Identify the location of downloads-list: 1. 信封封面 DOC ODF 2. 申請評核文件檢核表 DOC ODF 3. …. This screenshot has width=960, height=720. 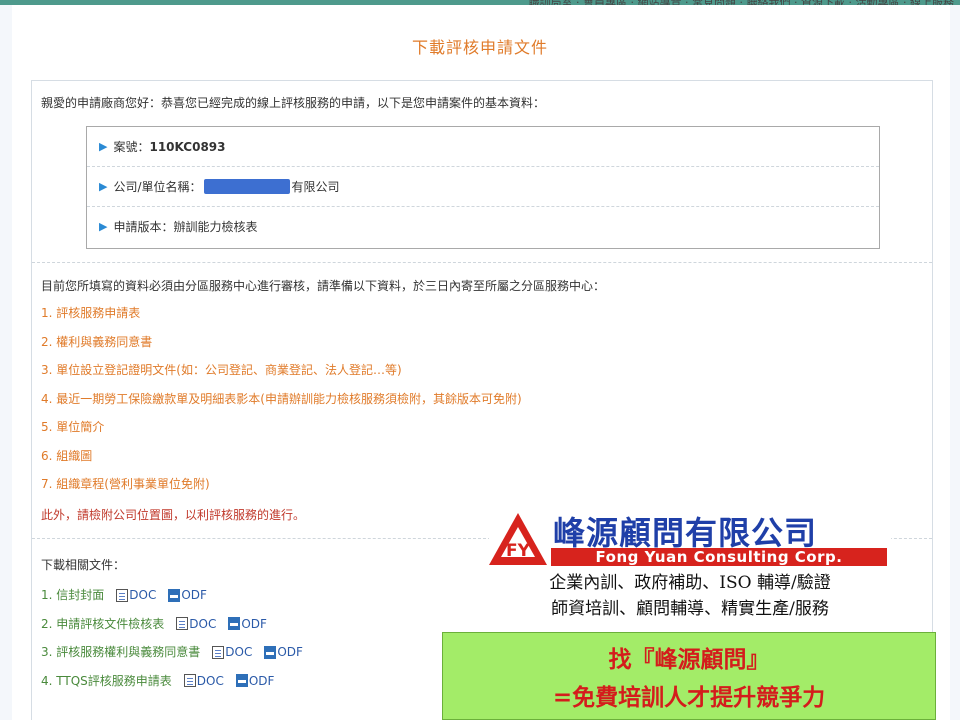
(172, 638).